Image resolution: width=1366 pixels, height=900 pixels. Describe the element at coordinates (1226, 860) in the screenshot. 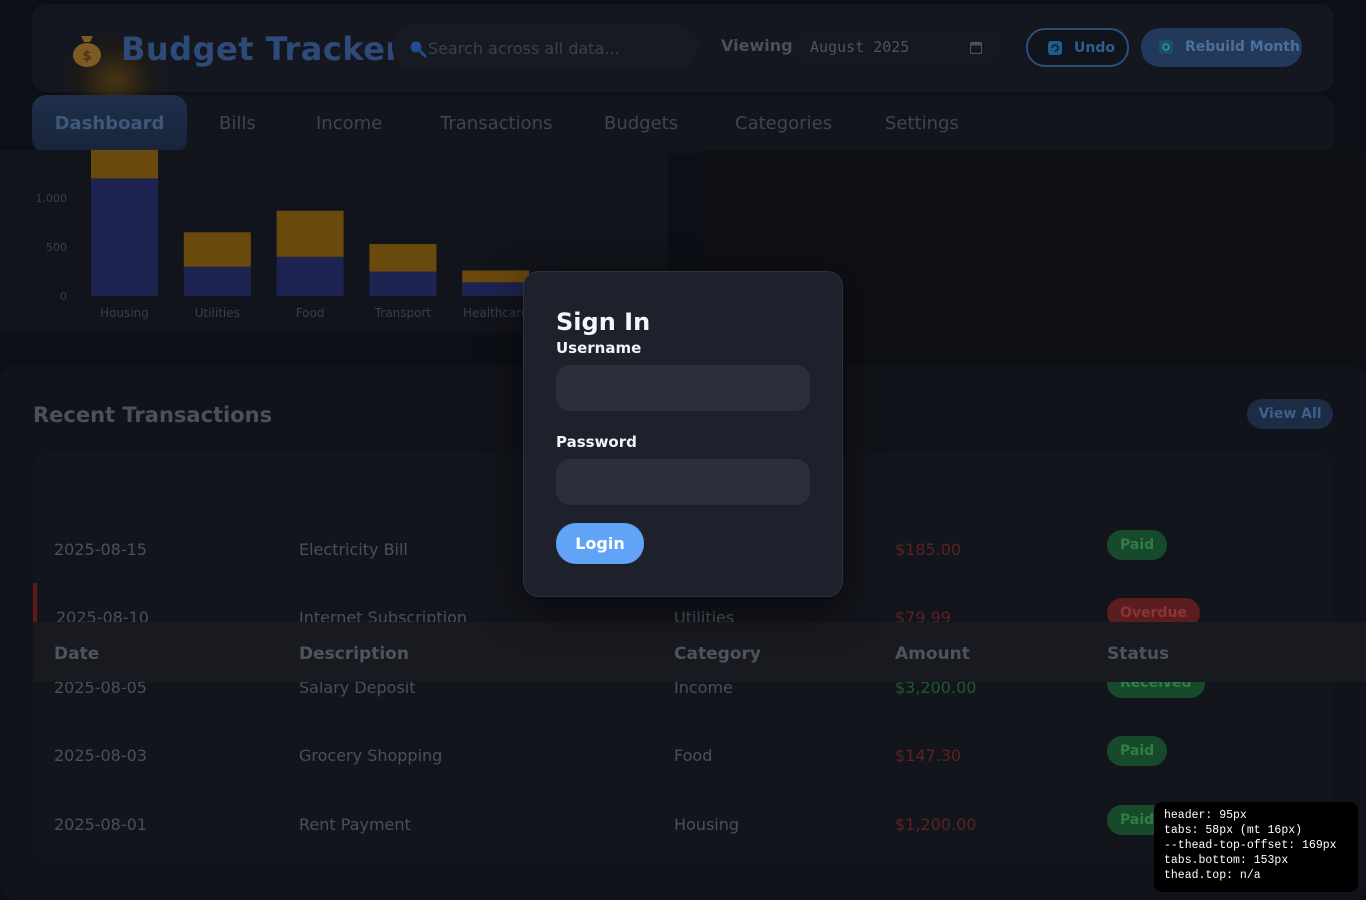

I see `debug-line: tabs.bottom: 153px` at that location.